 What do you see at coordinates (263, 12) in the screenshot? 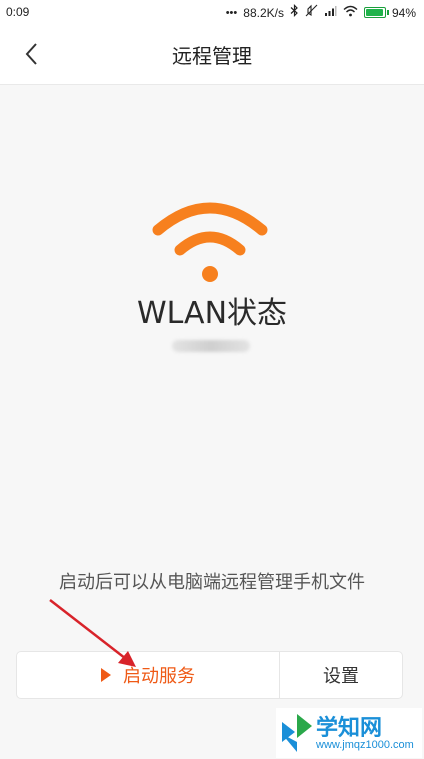
I see `network-speed: 88.2K/s` at bounding box center [263, 12].